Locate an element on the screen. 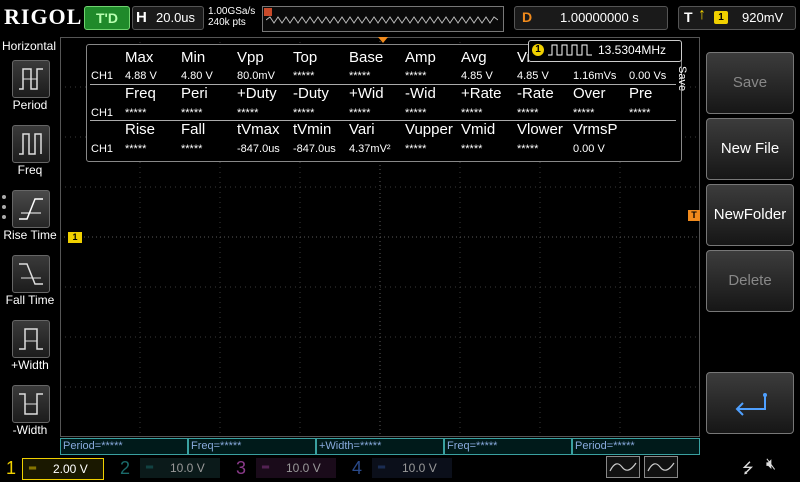 This screenshot has width=800, height=482. meas-value: 80.0mV is located at coordinates (256, 76).